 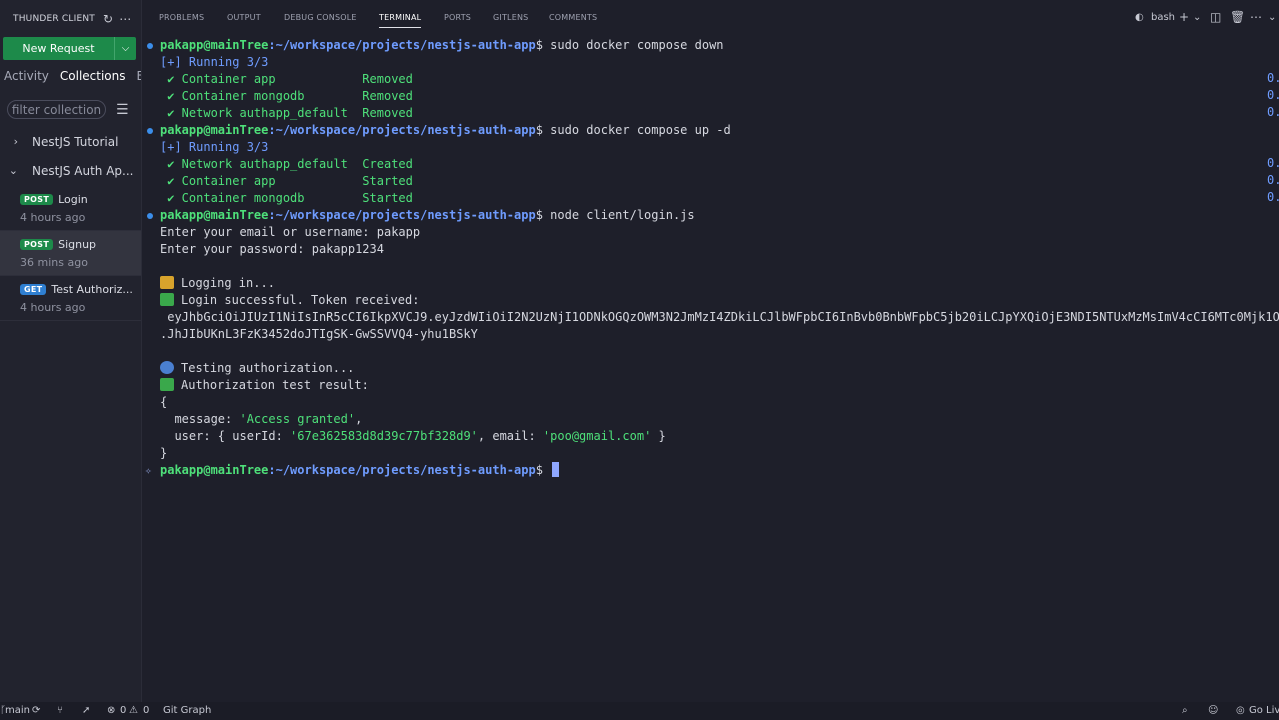 I want to click on request-time: 36 mins ago, so click(x=54, y=262).